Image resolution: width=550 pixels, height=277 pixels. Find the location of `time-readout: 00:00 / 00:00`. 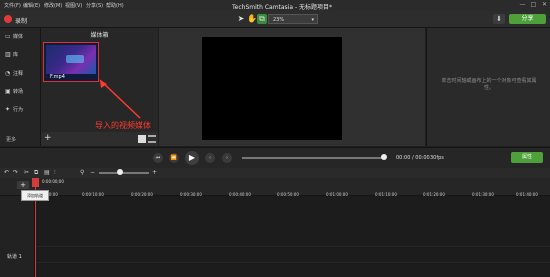

time-readout: 00:00 / 00:00 is located at coordinates (413, 158).